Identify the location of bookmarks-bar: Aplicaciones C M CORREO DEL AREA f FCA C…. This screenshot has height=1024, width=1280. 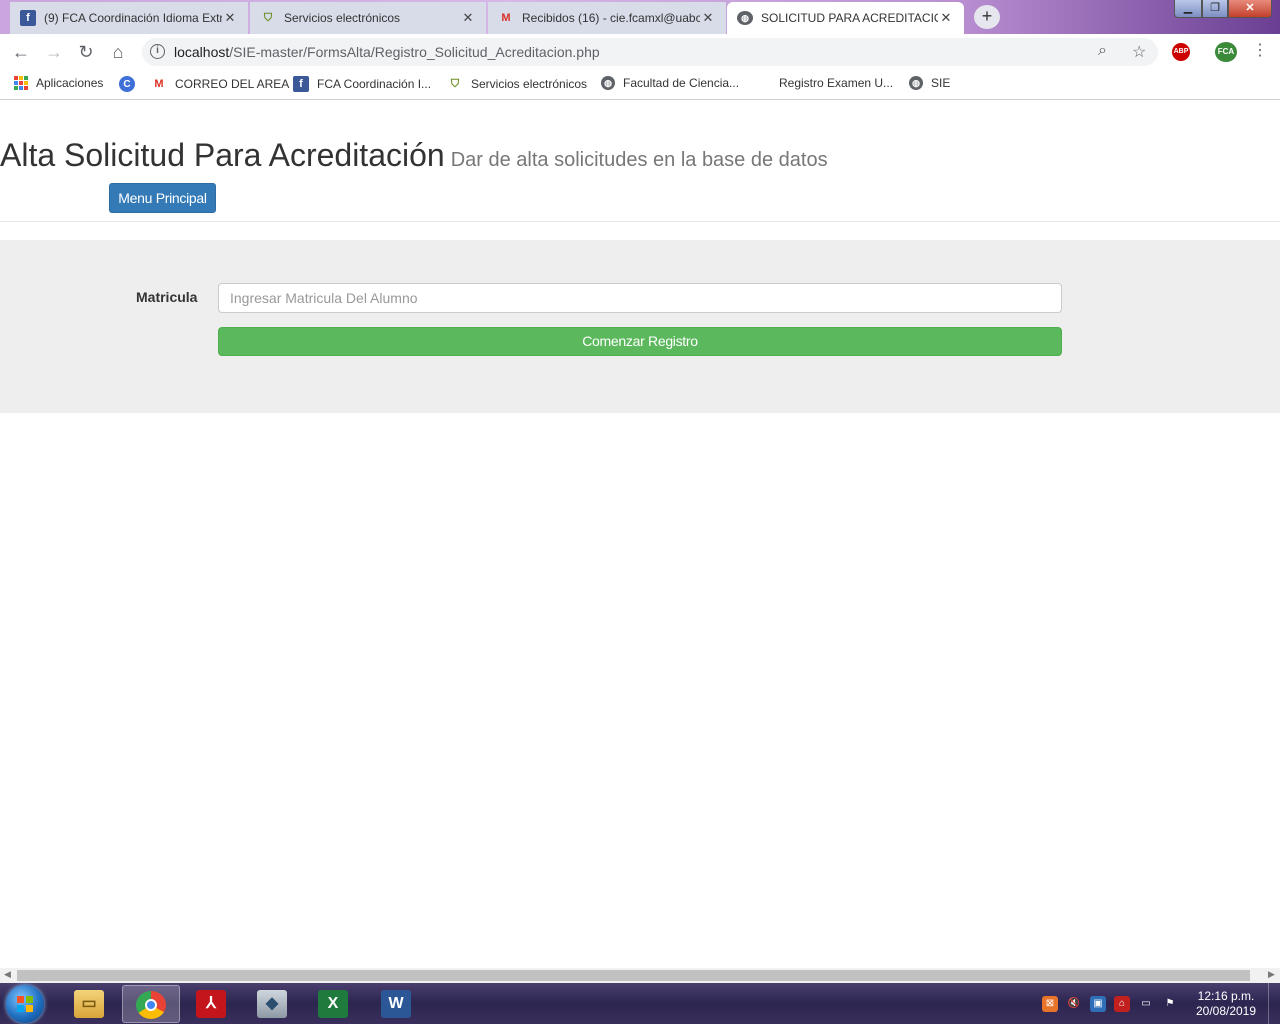
(640, 85).